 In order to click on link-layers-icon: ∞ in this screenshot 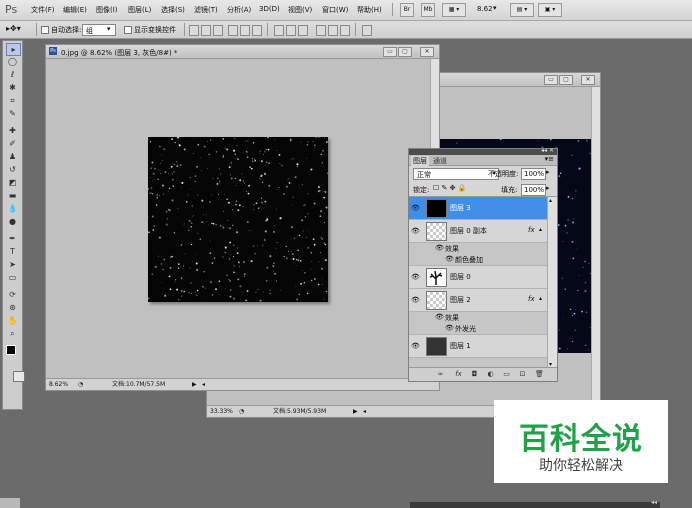, I will do `click(440, 374)`.